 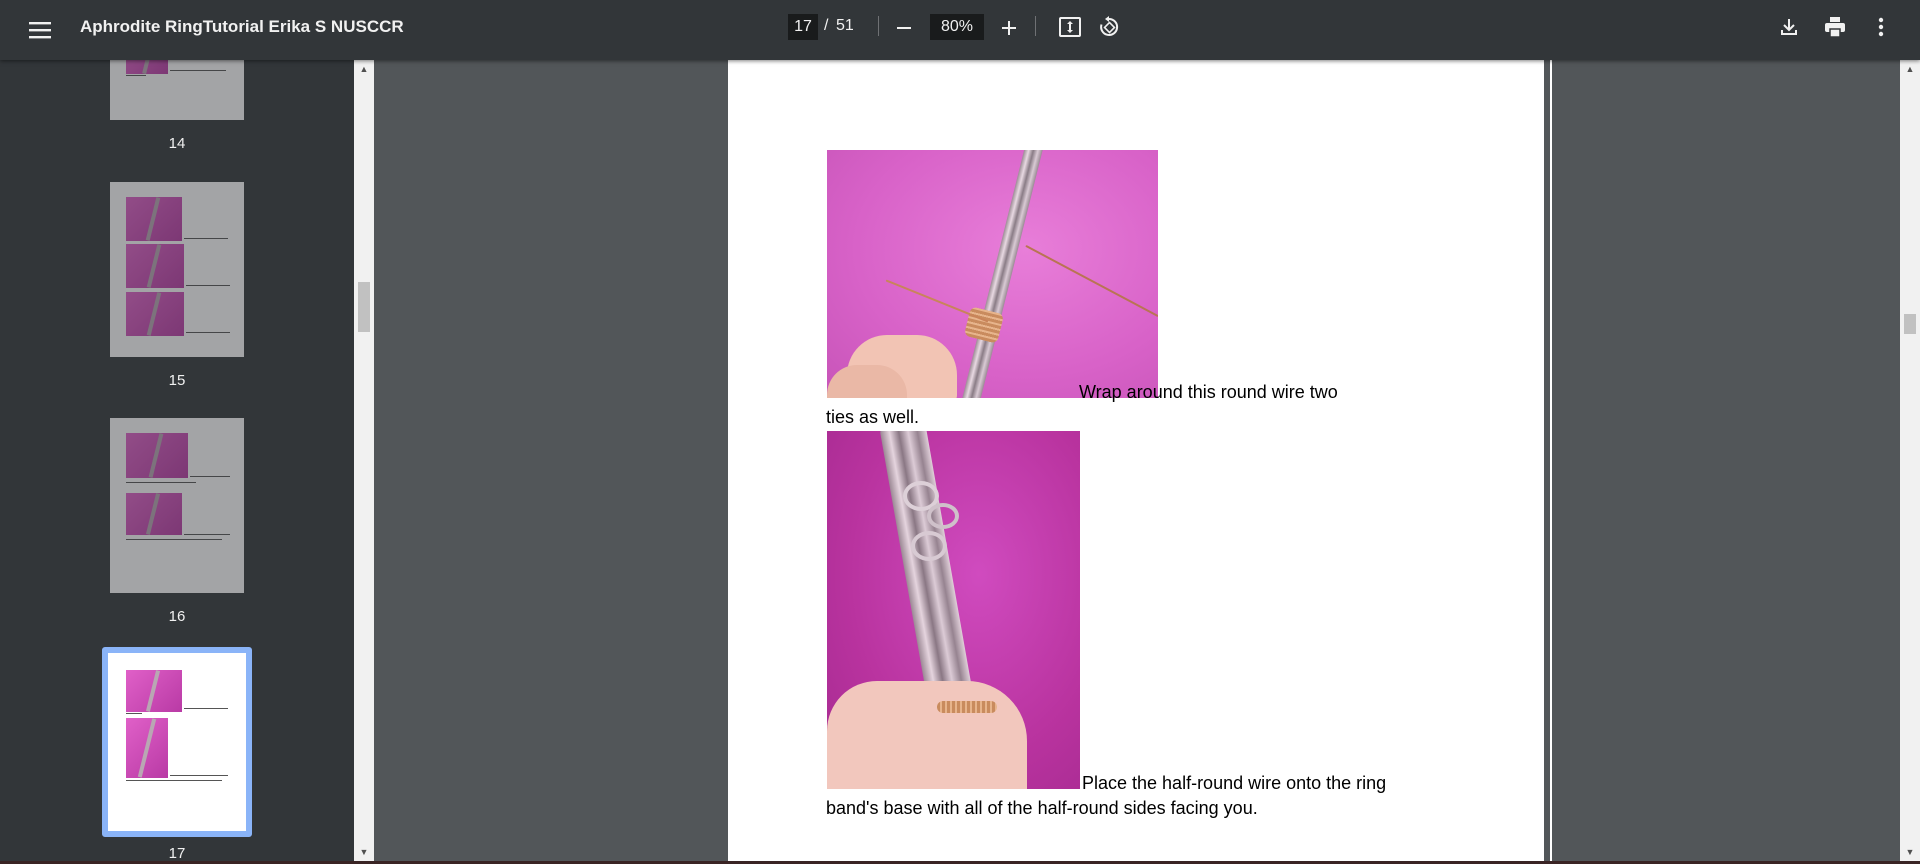 What do you see at coordinates (1208, 392) in the screenshot?
I see `caption-wrap-line-1: Wrap around this round wire two` at bounding box center [1208, 392].